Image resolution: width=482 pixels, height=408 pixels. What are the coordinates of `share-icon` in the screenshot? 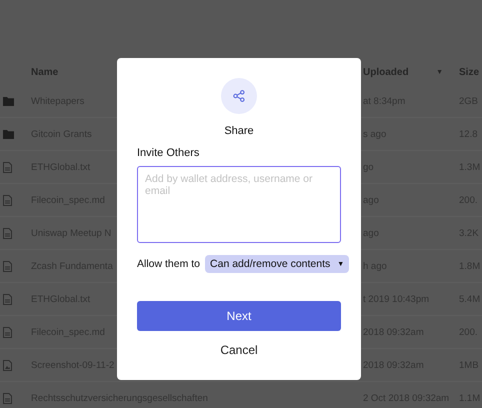 It's located at (239, 96).